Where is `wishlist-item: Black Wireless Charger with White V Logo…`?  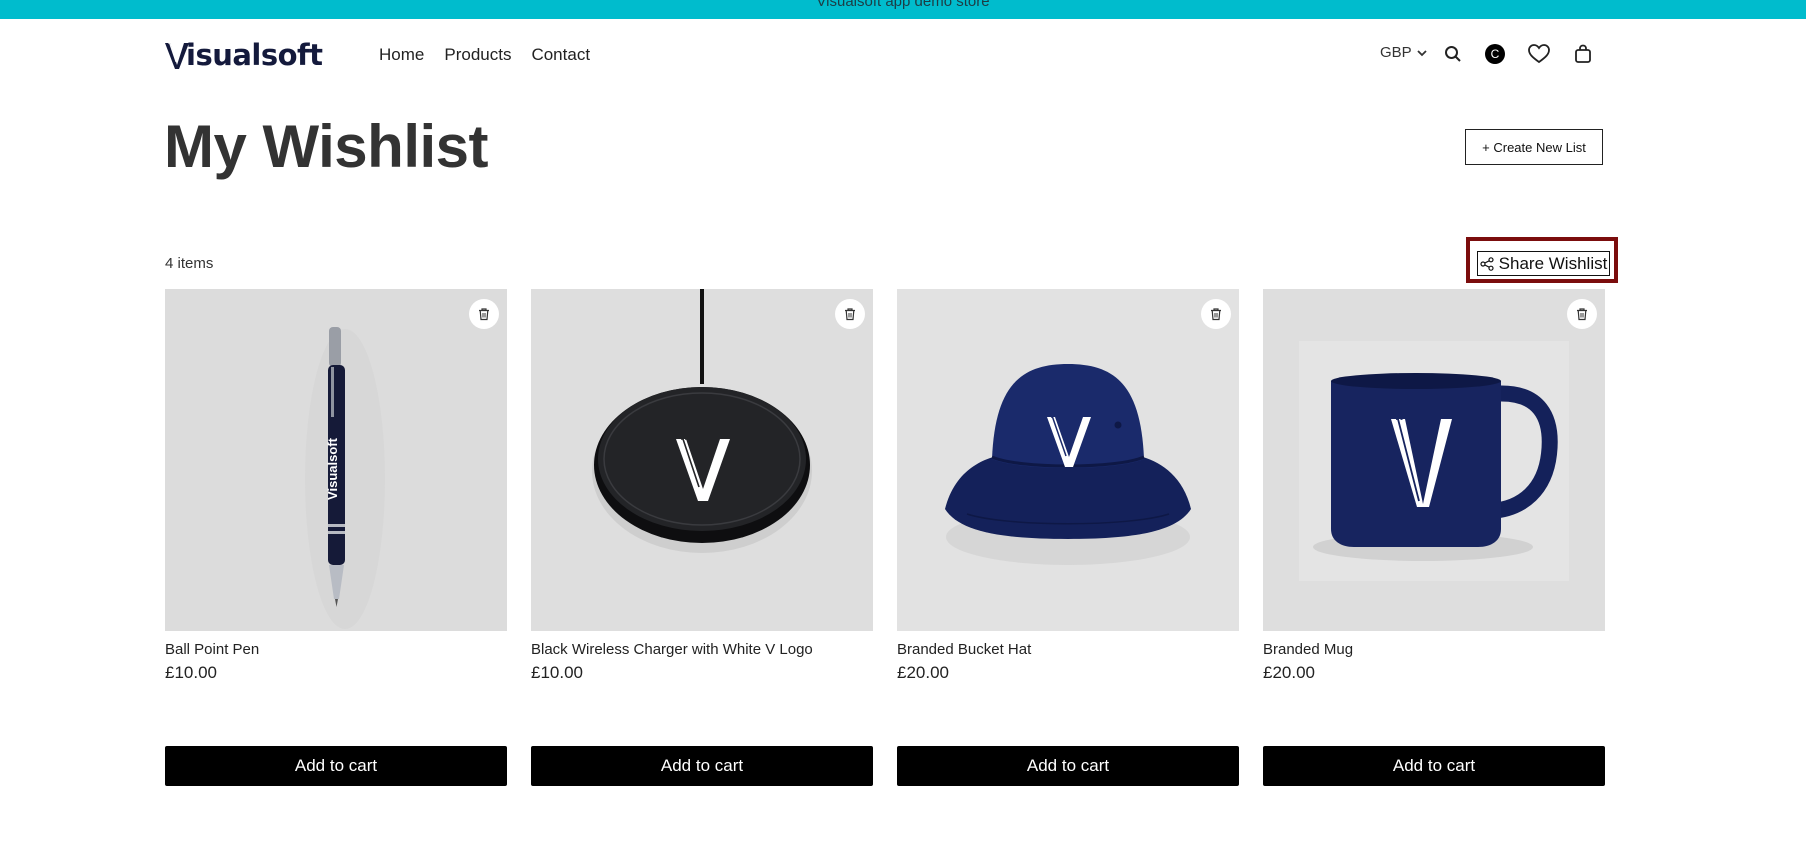
wishlist-item: Black Wireless Charger with White V Logo… is located at coordinates (702, 537).